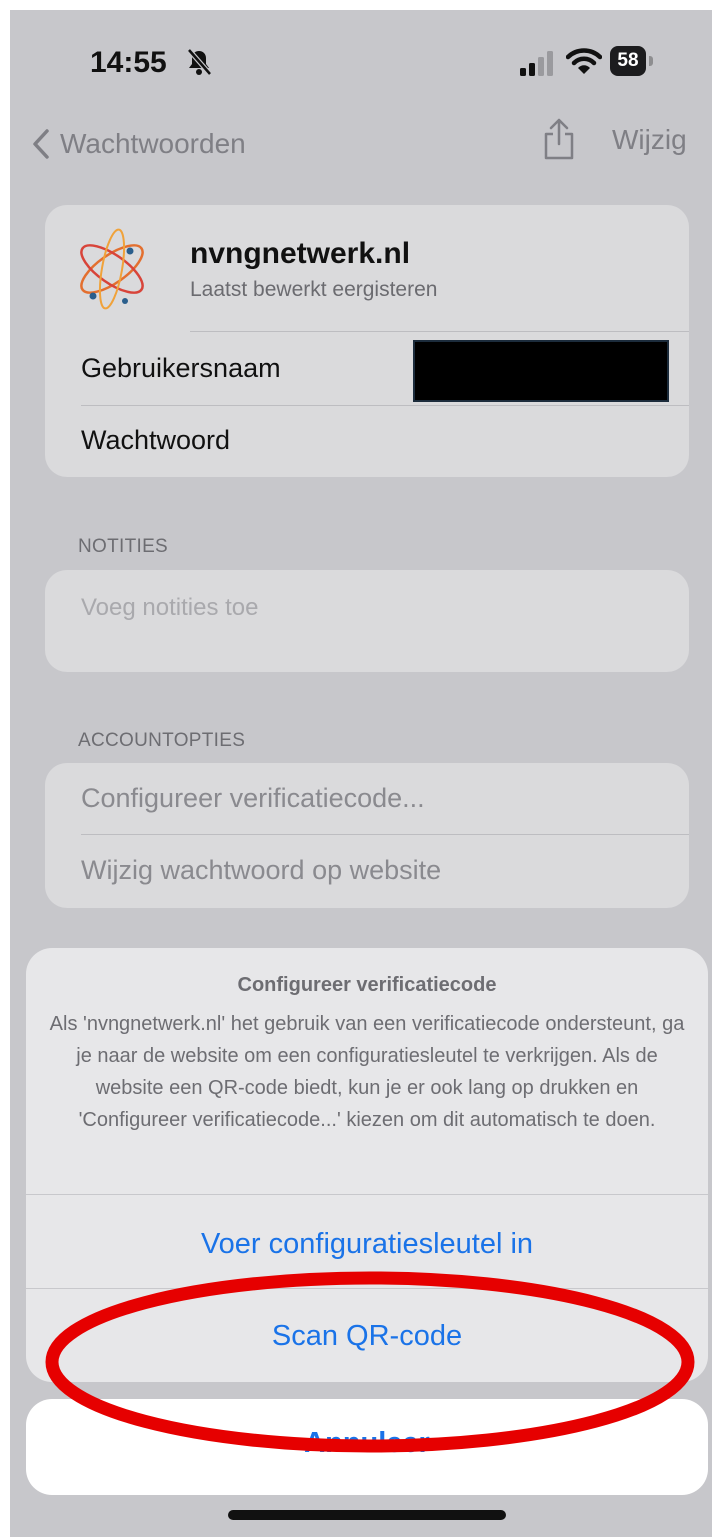 This screenshot has height=1537, width=712. Describe the element at coordinates (370, 1362) in the screenshot. I see `highlight-ellipse` at that location.